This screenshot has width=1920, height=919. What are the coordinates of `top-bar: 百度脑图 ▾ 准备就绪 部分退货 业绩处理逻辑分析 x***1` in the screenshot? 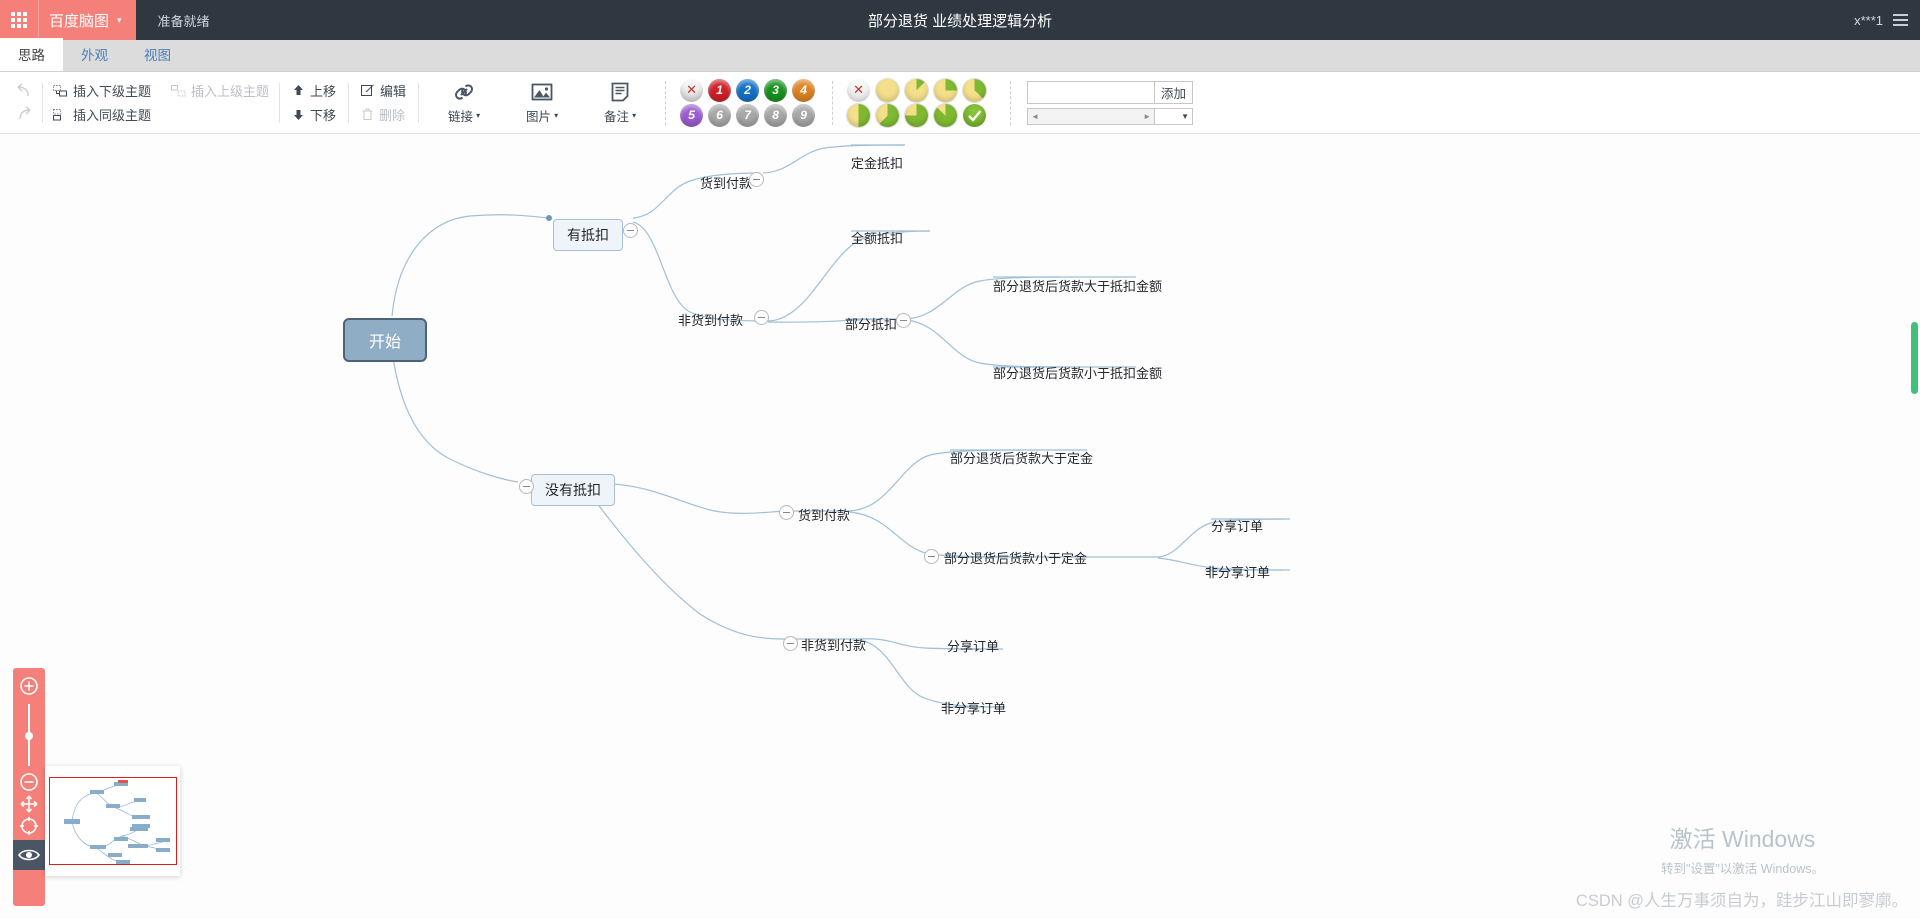 It's located at (960, 20).